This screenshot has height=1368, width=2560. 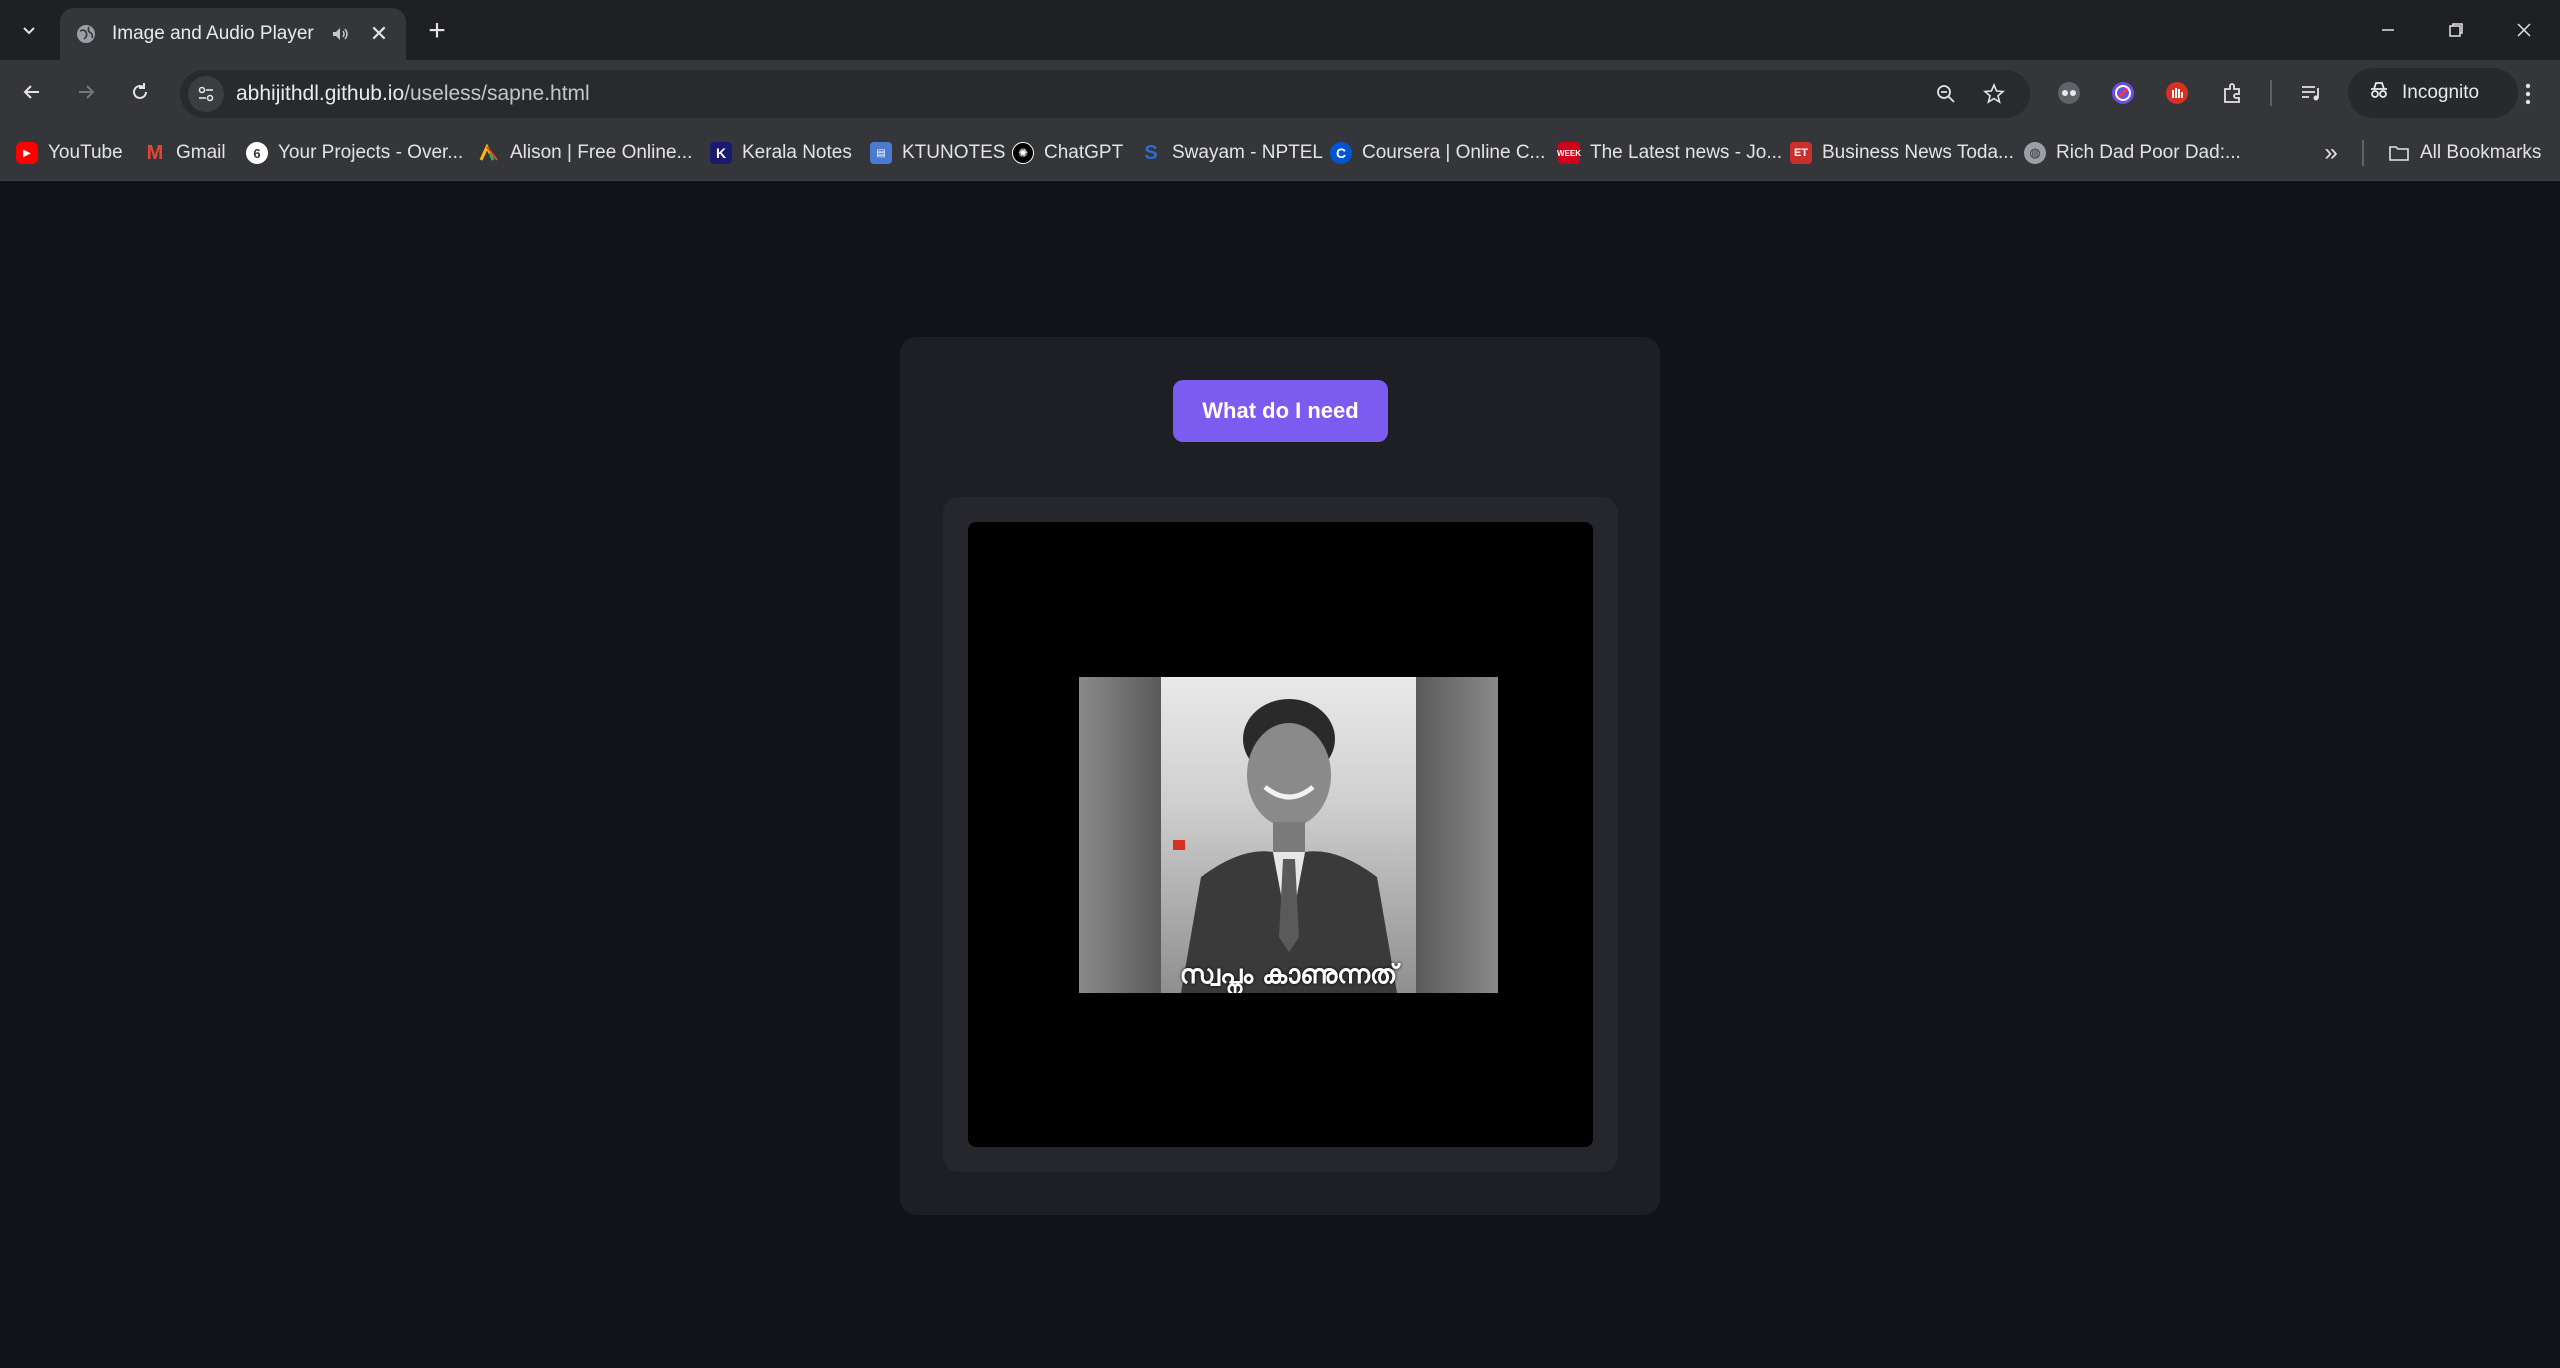 I want to click on media-frame: സ്വപ്നം കാണുന്നത്, so click(x=1280, y=834).